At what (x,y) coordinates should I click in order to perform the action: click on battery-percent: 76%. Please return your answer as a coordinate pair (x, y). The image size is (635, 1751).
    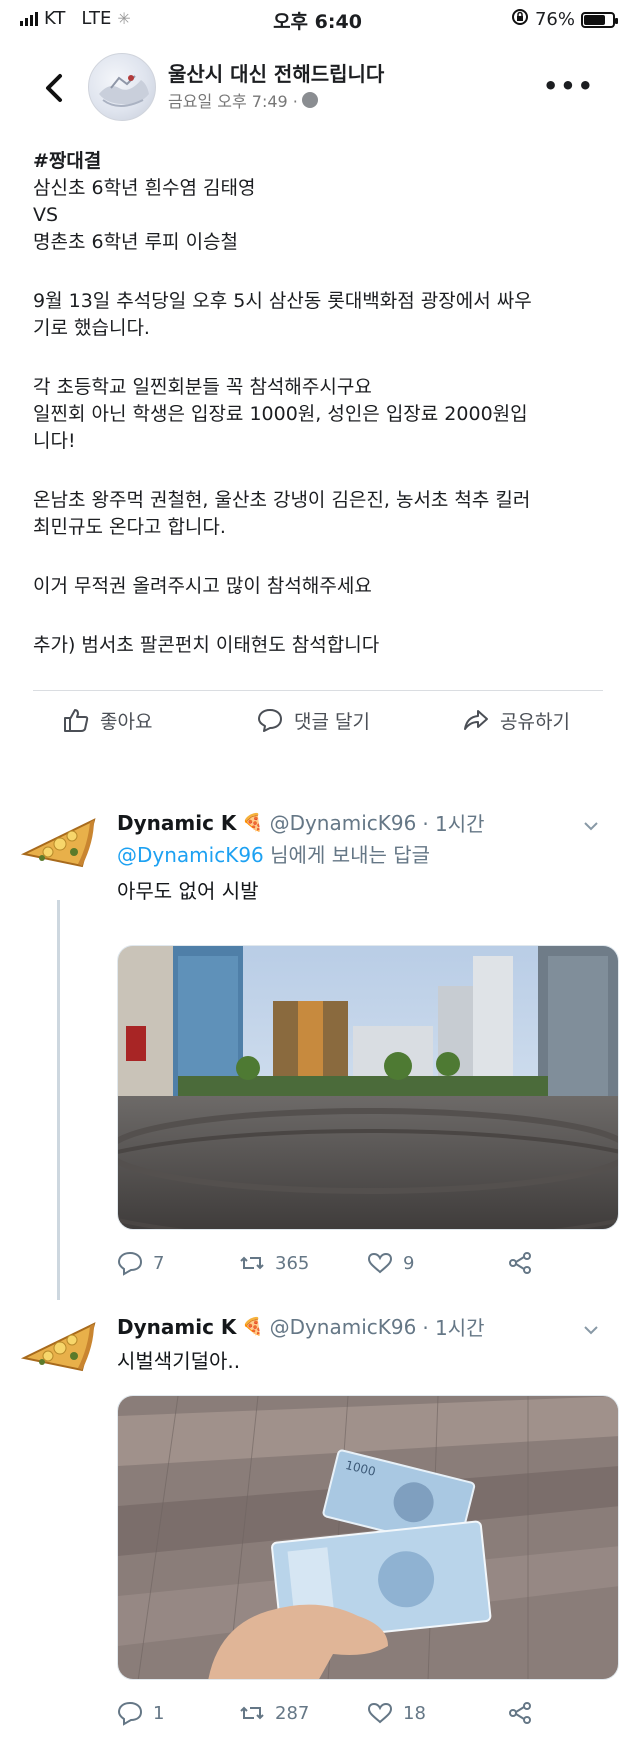
    Looking at the image, I should click on (554, 19).